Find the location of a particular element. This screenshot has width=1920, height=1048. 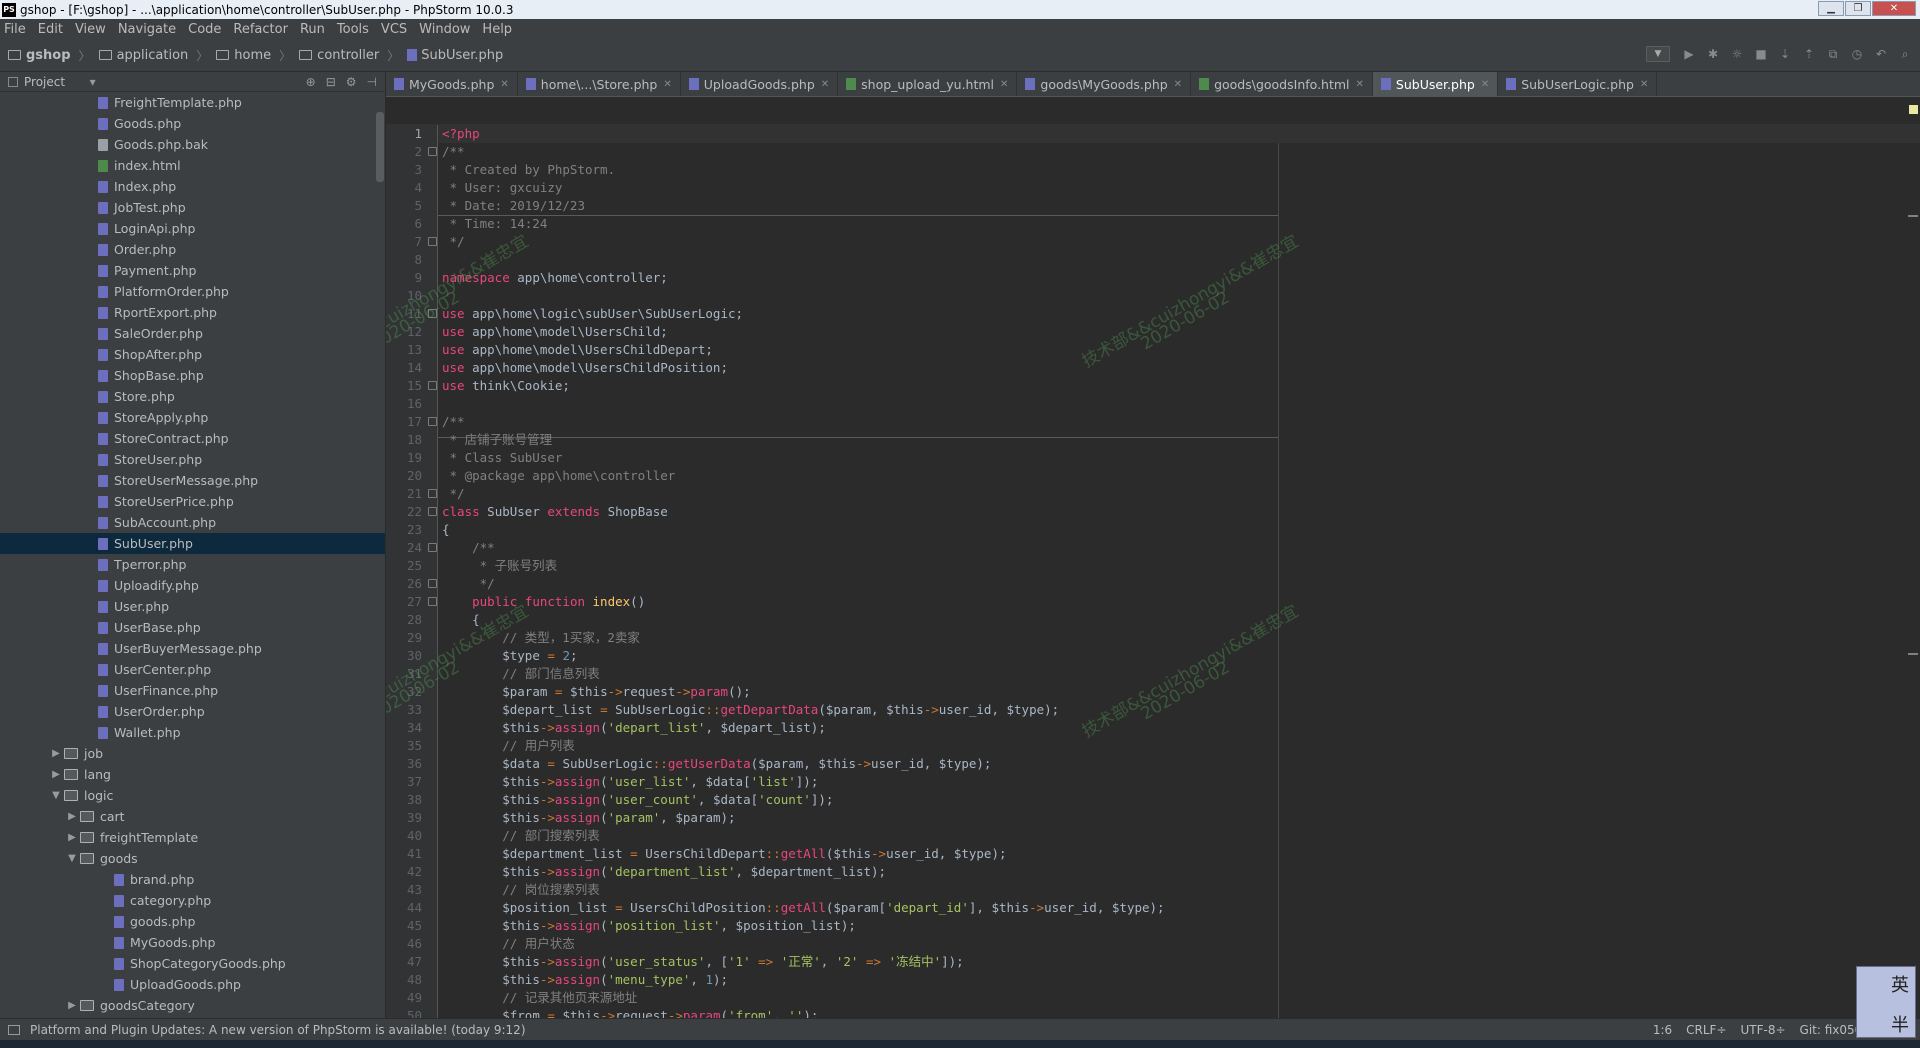

tree-file: PlatformOrder.php is located at coordinates (192, 291).